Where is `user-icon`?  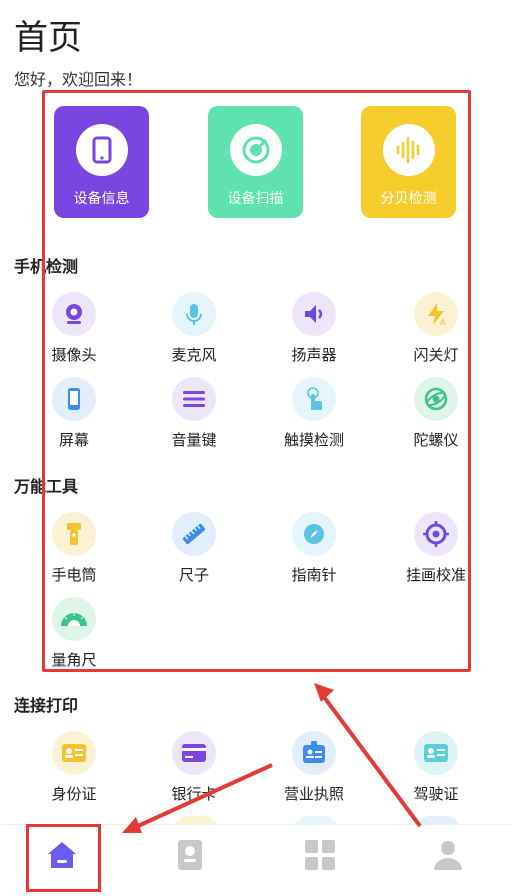
user-icon is located at coordinates (448, 855).